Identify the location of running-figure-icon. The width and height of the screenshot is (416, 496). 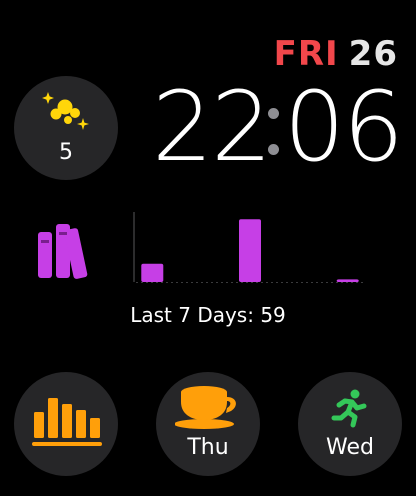
(349, 408).